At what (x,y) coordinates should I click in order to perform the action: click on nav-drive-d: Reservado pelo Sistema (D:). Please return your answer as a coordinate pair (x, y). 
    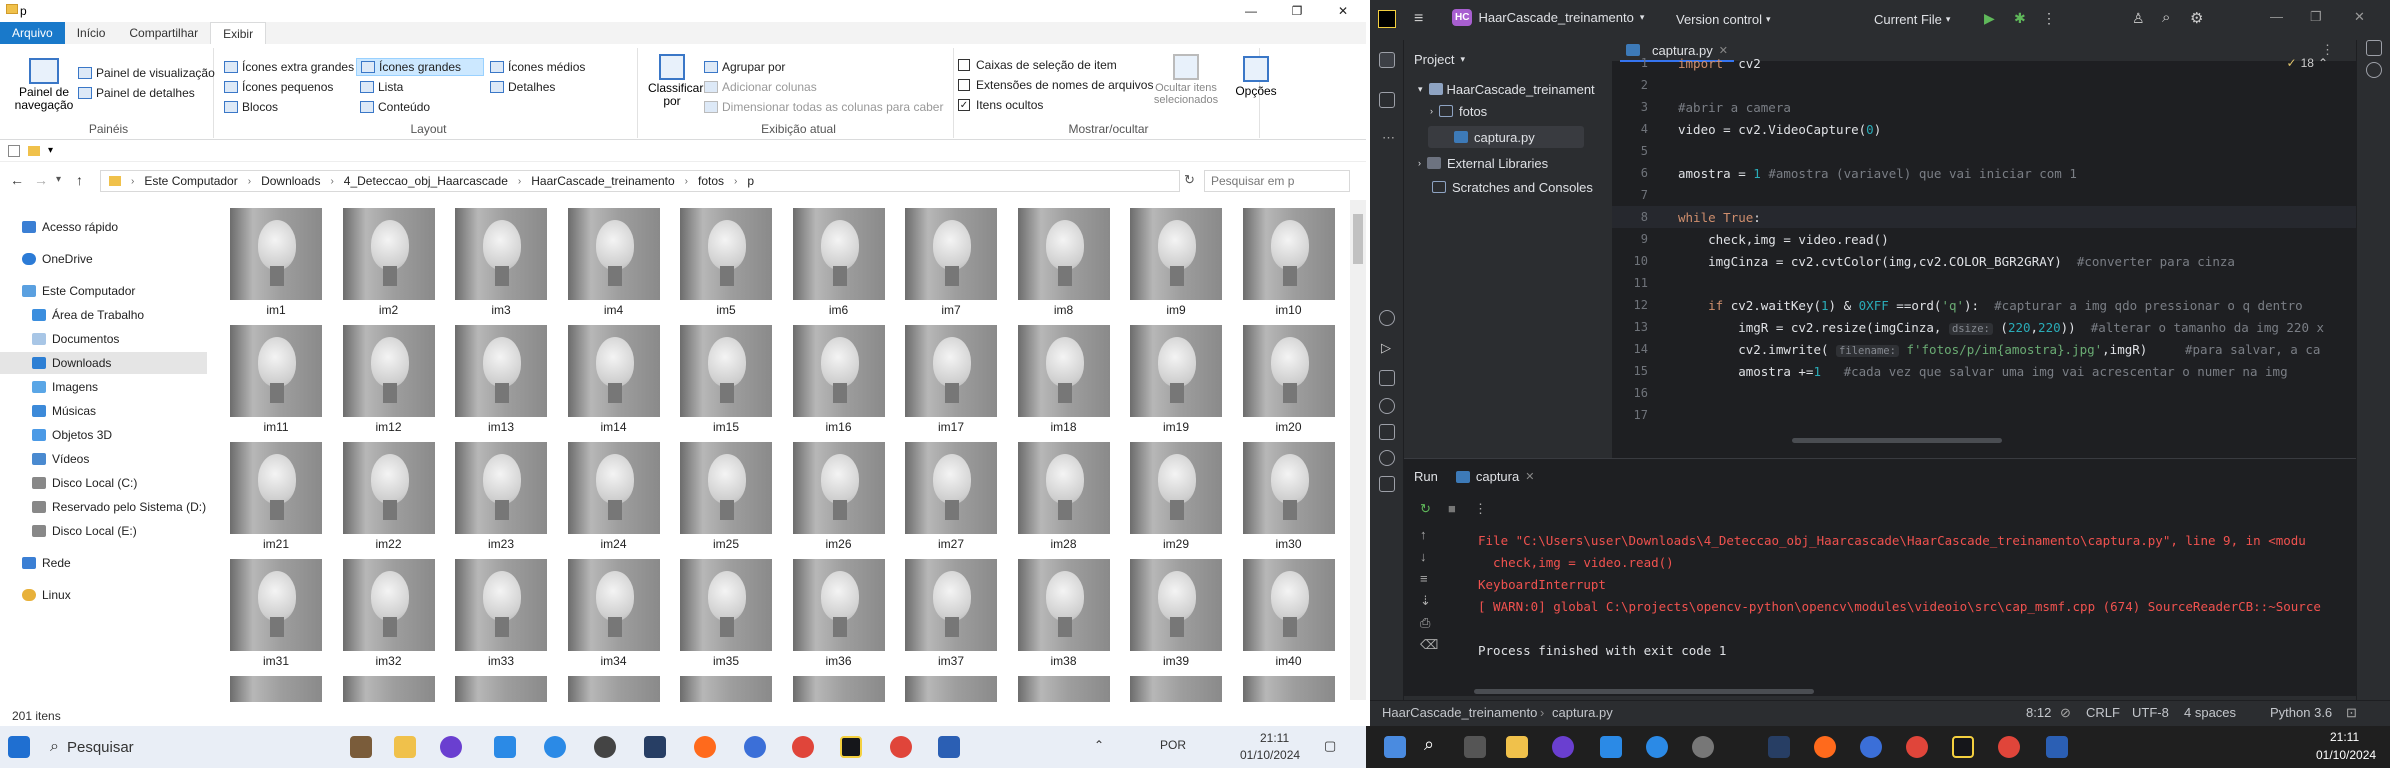
    Looking at the image, I should click on (103, 507).